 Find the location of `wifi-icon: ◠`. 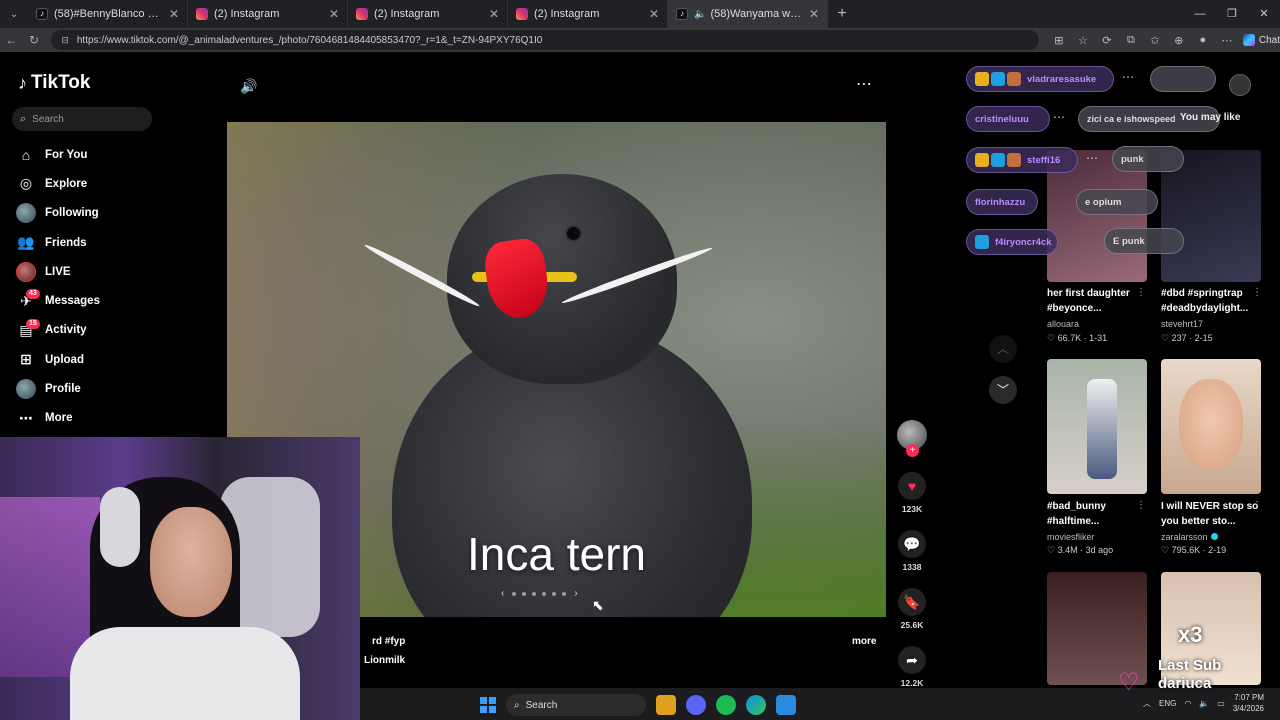

wifi-icon: ◠ is located at coordinates (1187, 703).